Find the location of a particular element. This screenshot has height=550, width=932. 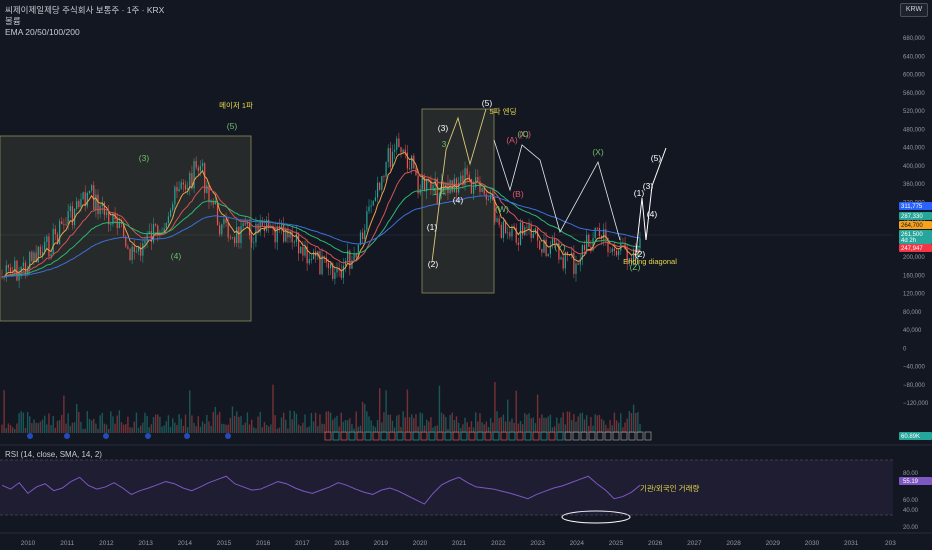

rsi-annotation: 기관/외국인 거래량 is located at coordinates (669, 488).